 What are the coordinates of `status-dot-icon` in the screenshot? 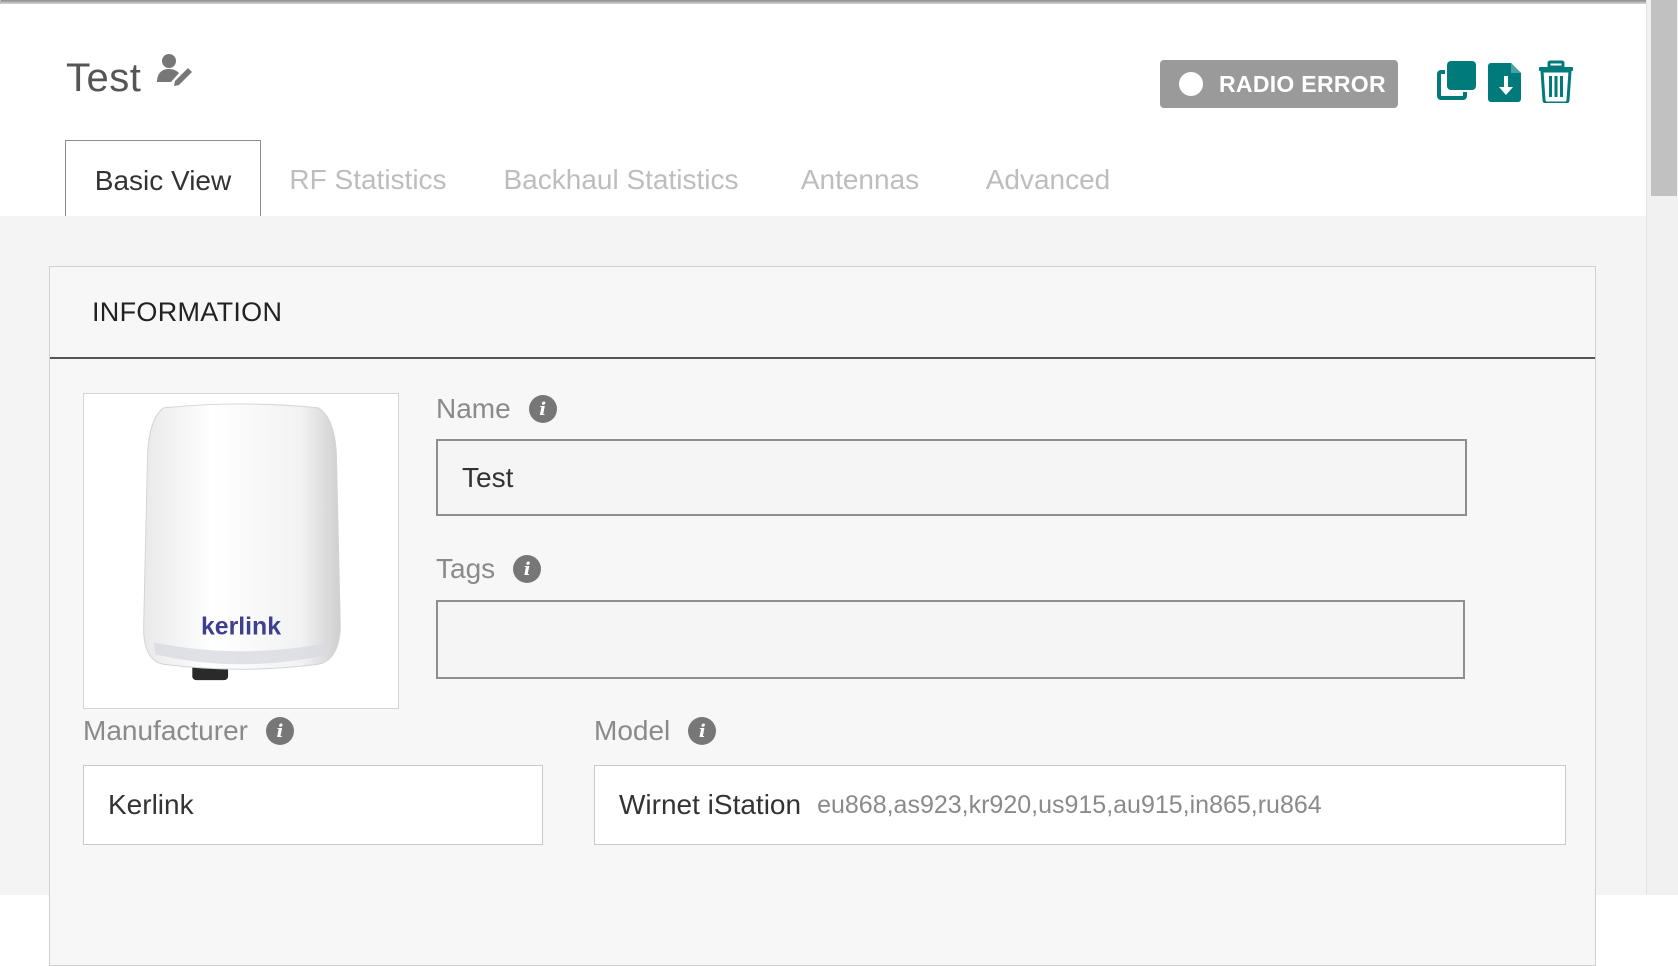 It's located at (1191, 84).